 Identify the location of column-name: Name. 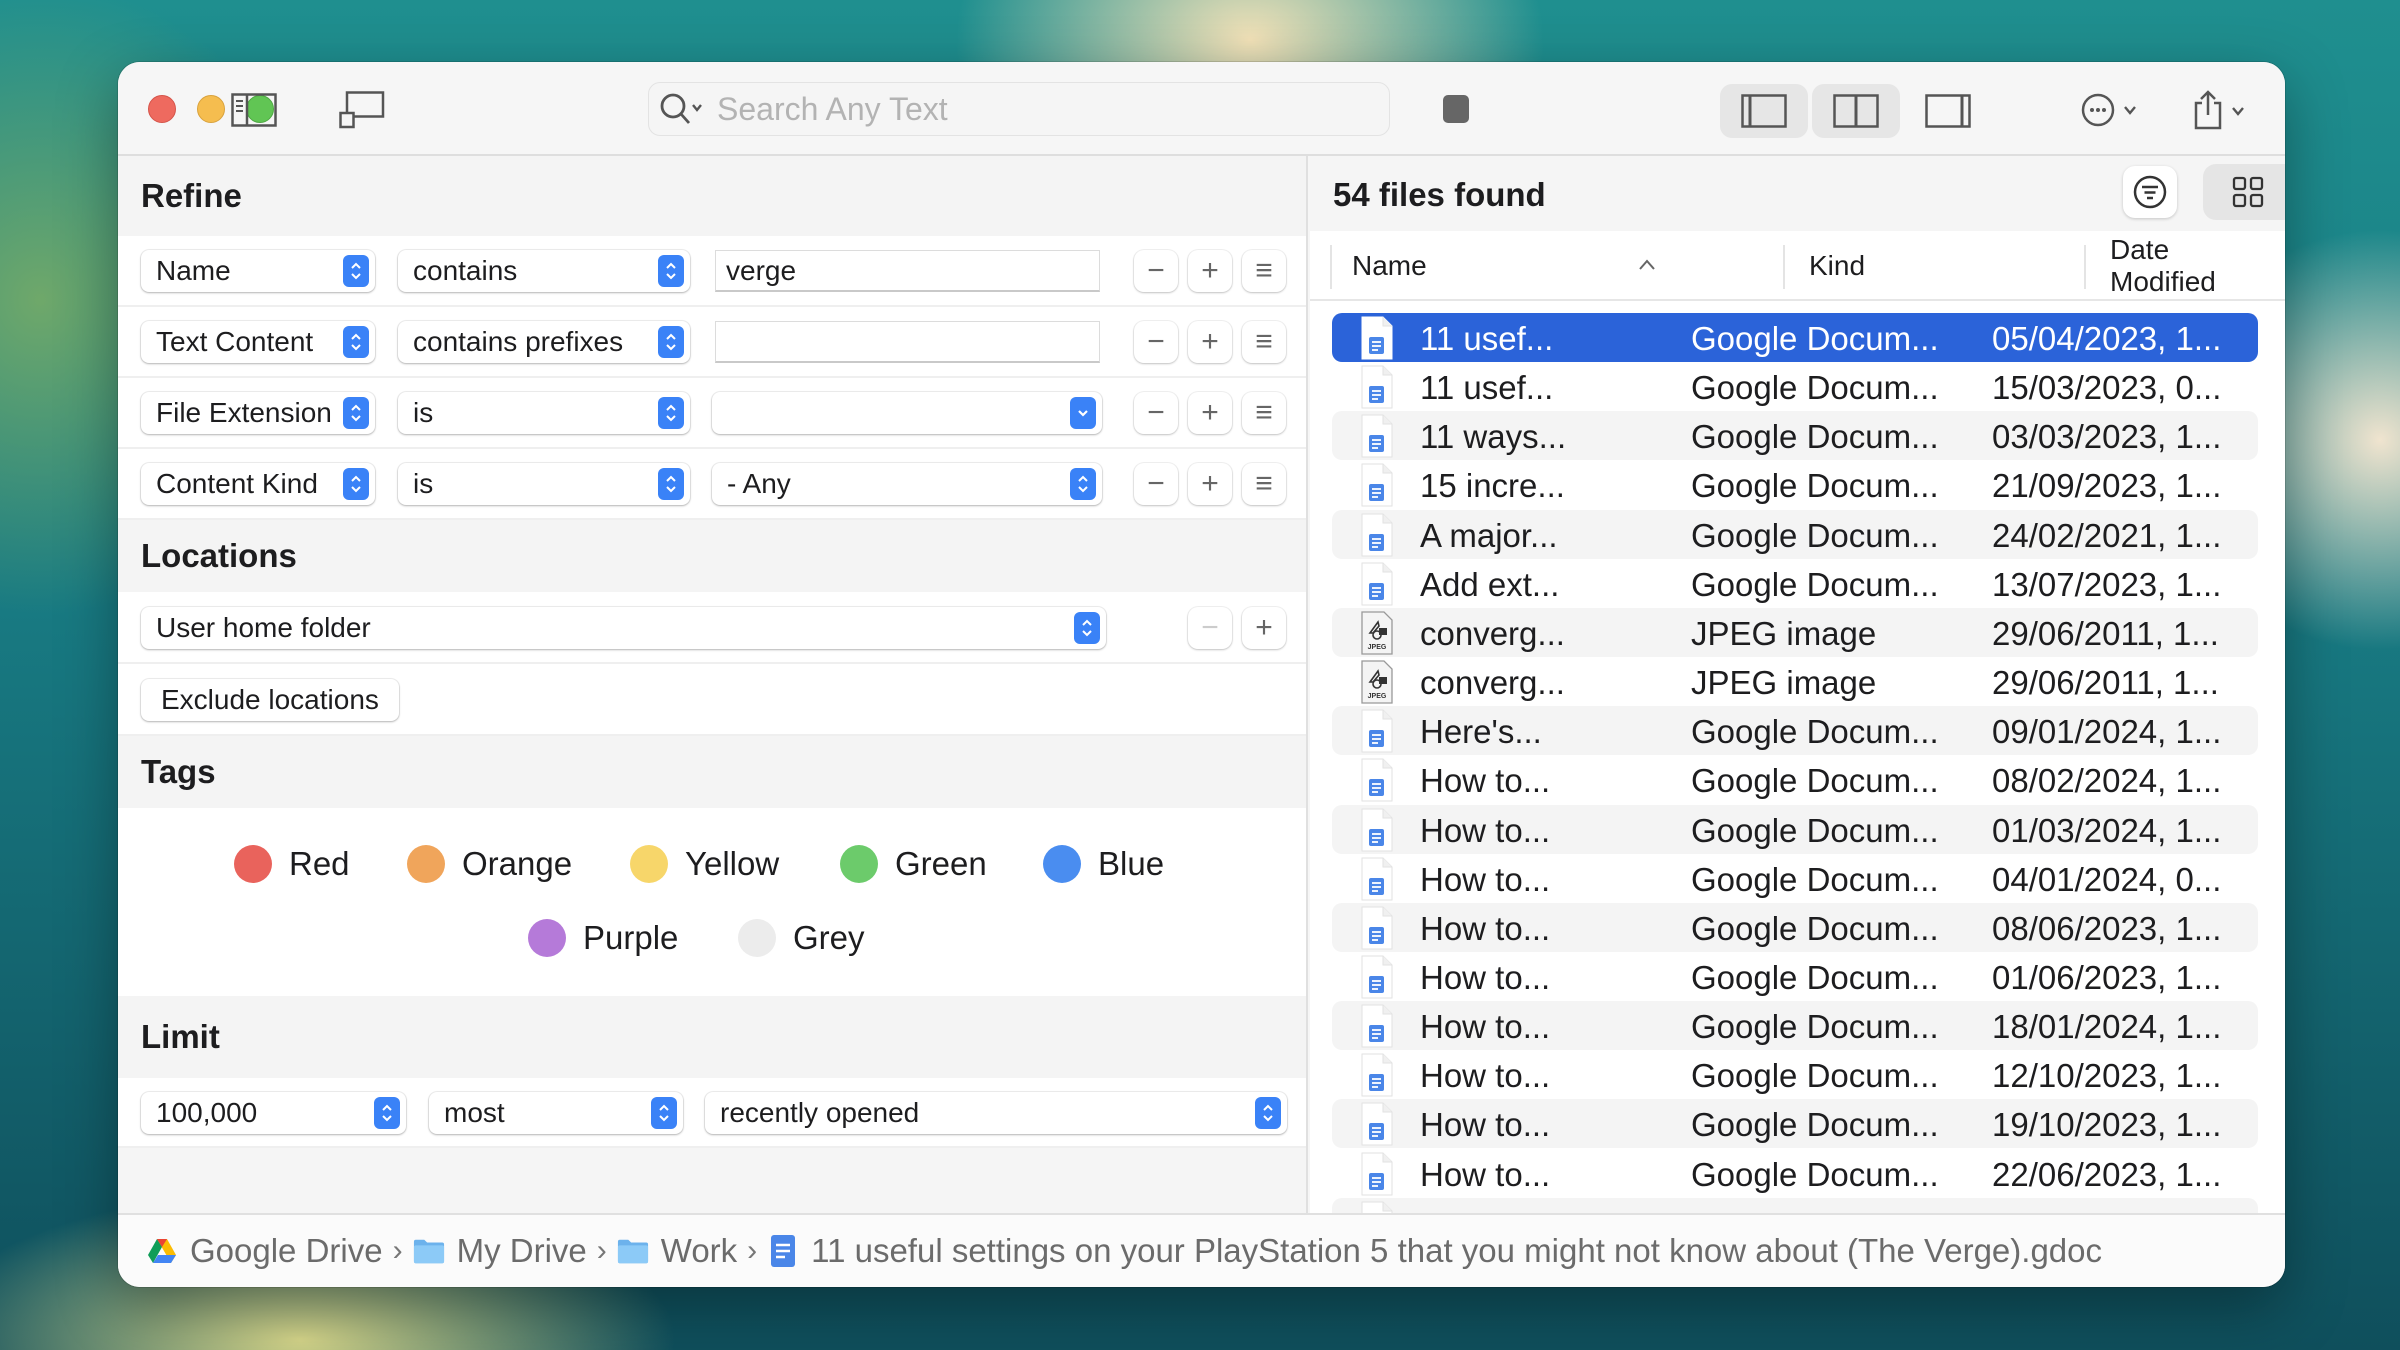
(1507, 266).